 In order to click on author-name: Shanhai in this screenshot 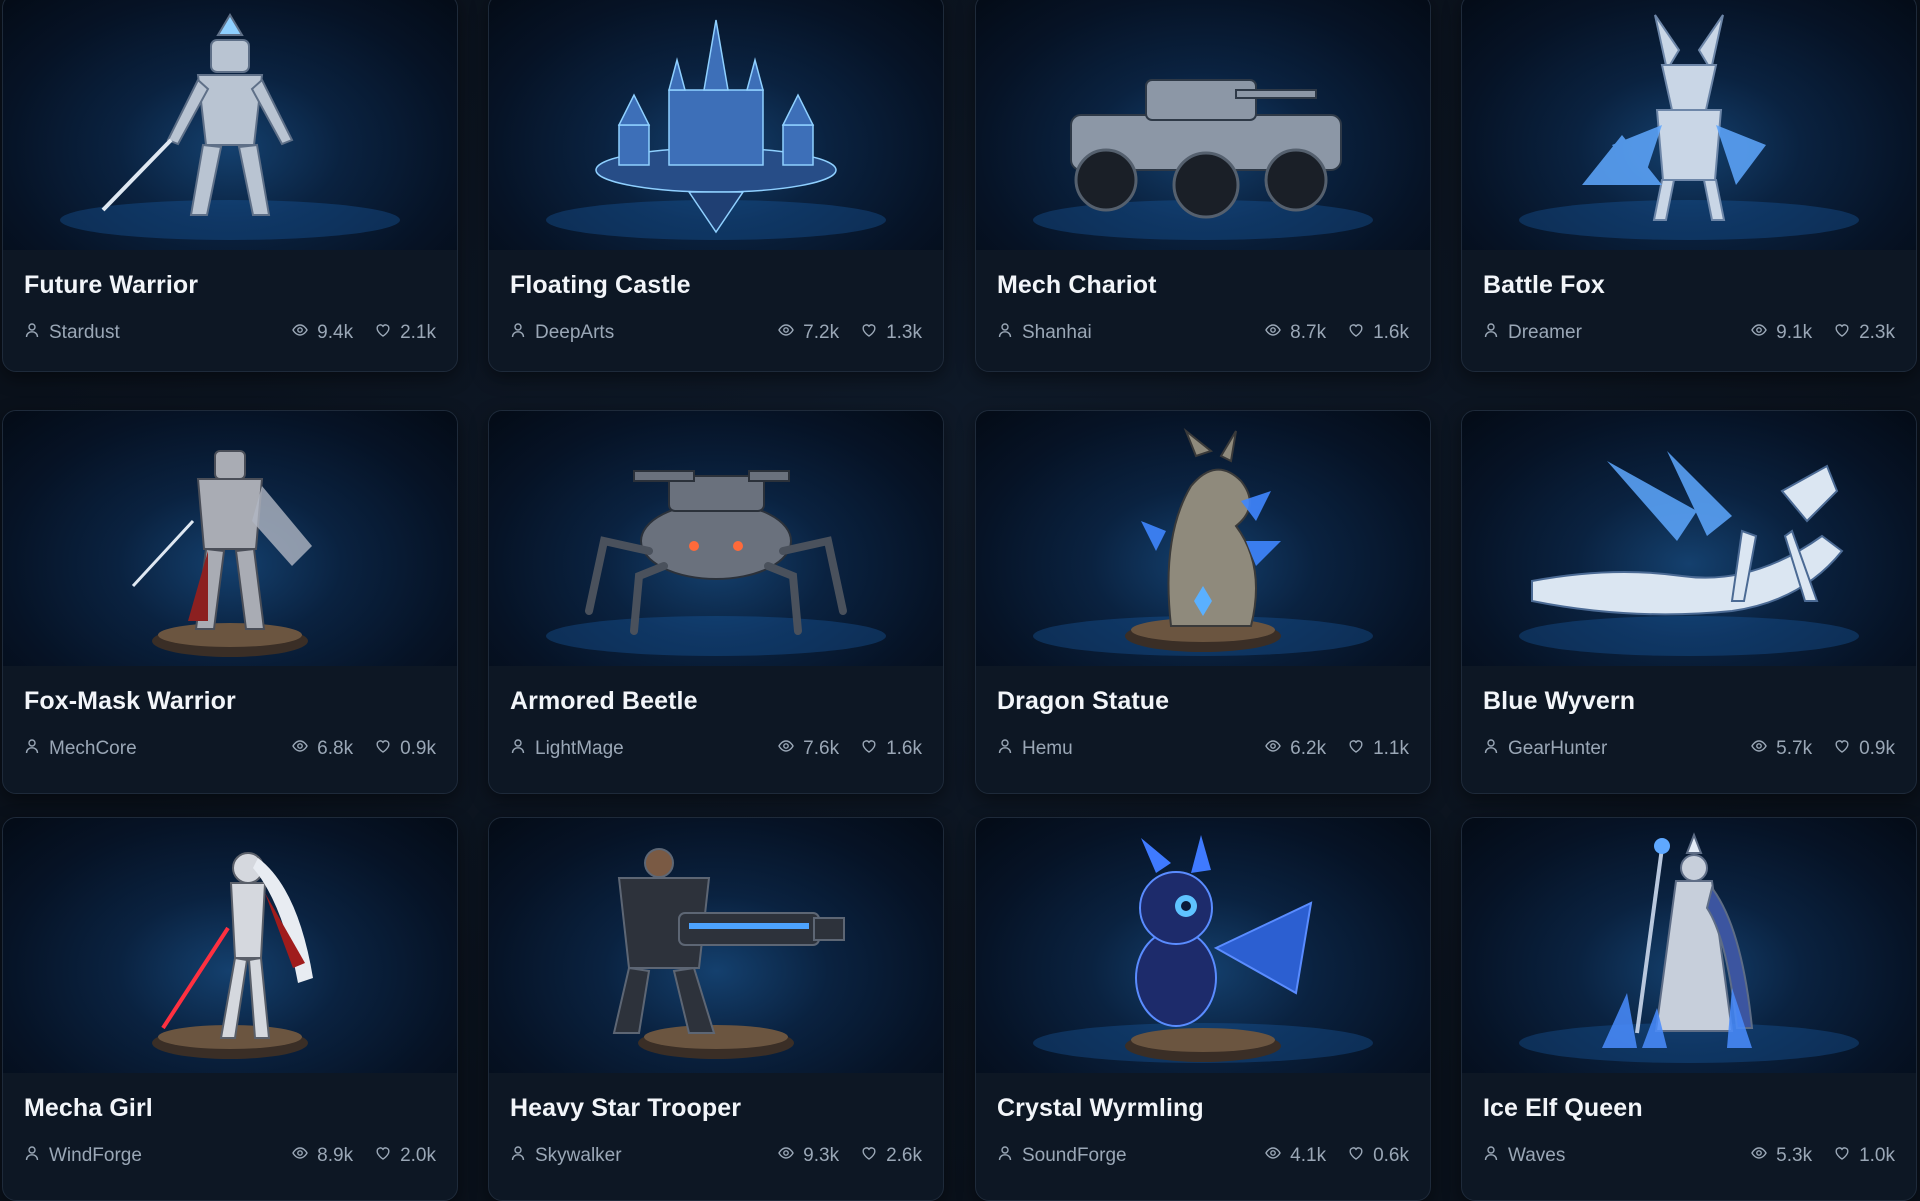, I will do `click(1057, 333)`.